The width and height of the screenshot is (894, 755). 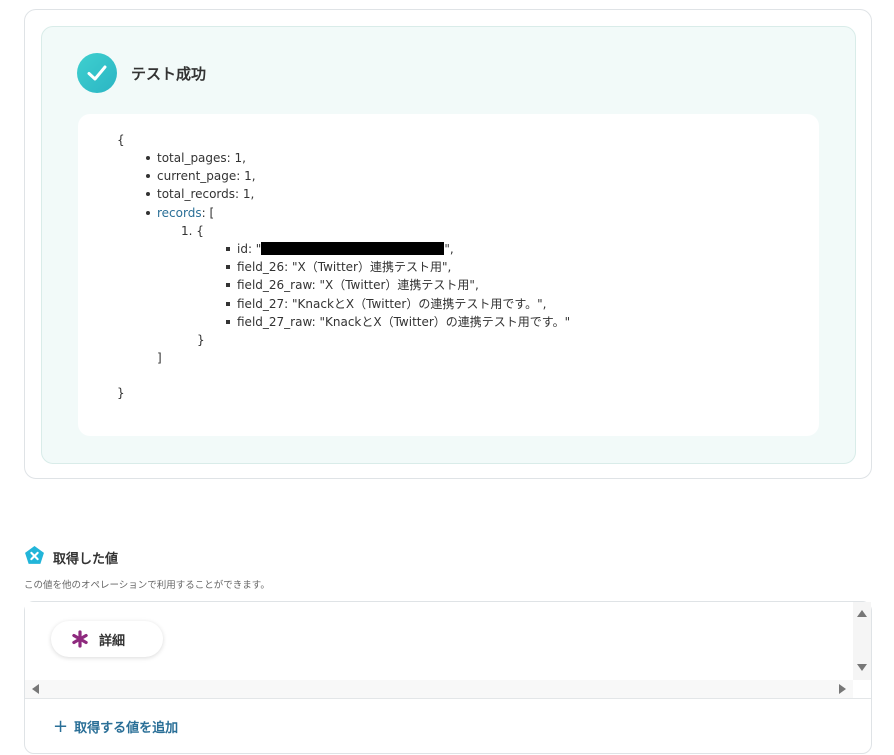 I want to click on detail-chip-label: 詳細, so click(x=112, y=641).